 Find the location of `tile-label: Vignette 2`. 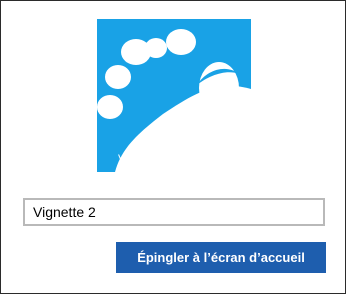

tile-label: Vignette 2 is located at coordinates (120, 159).